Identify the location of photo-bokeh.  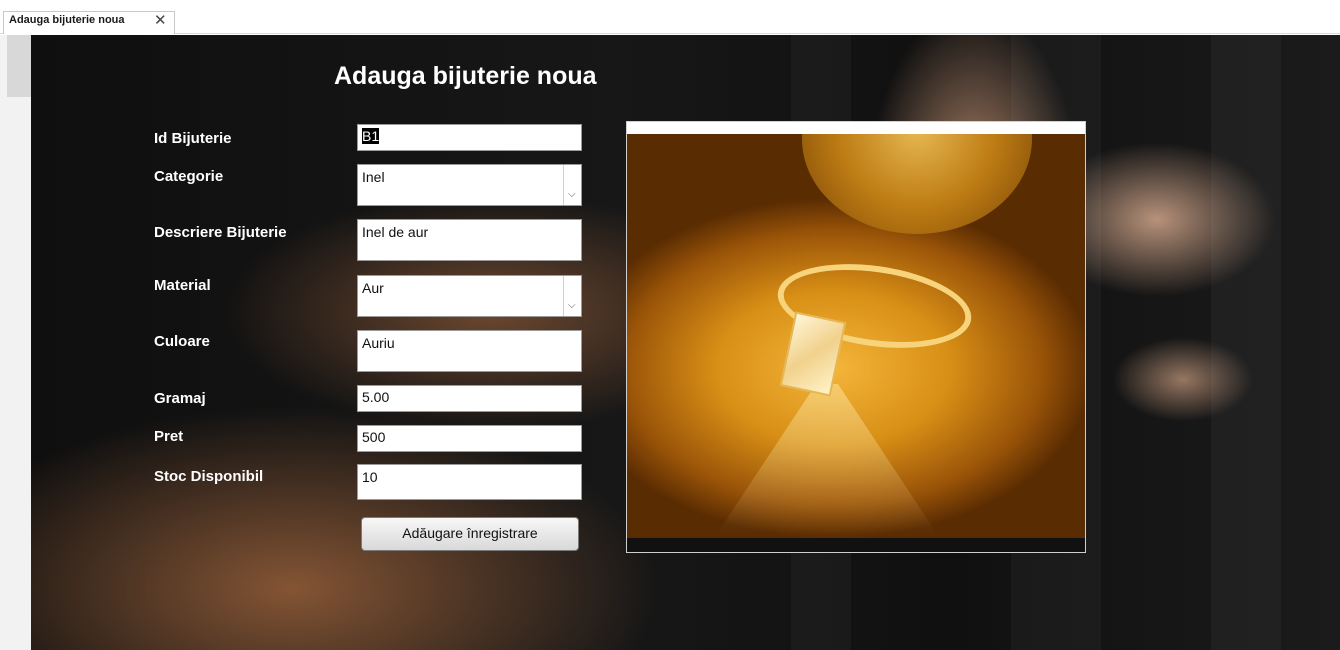
(917, 184).